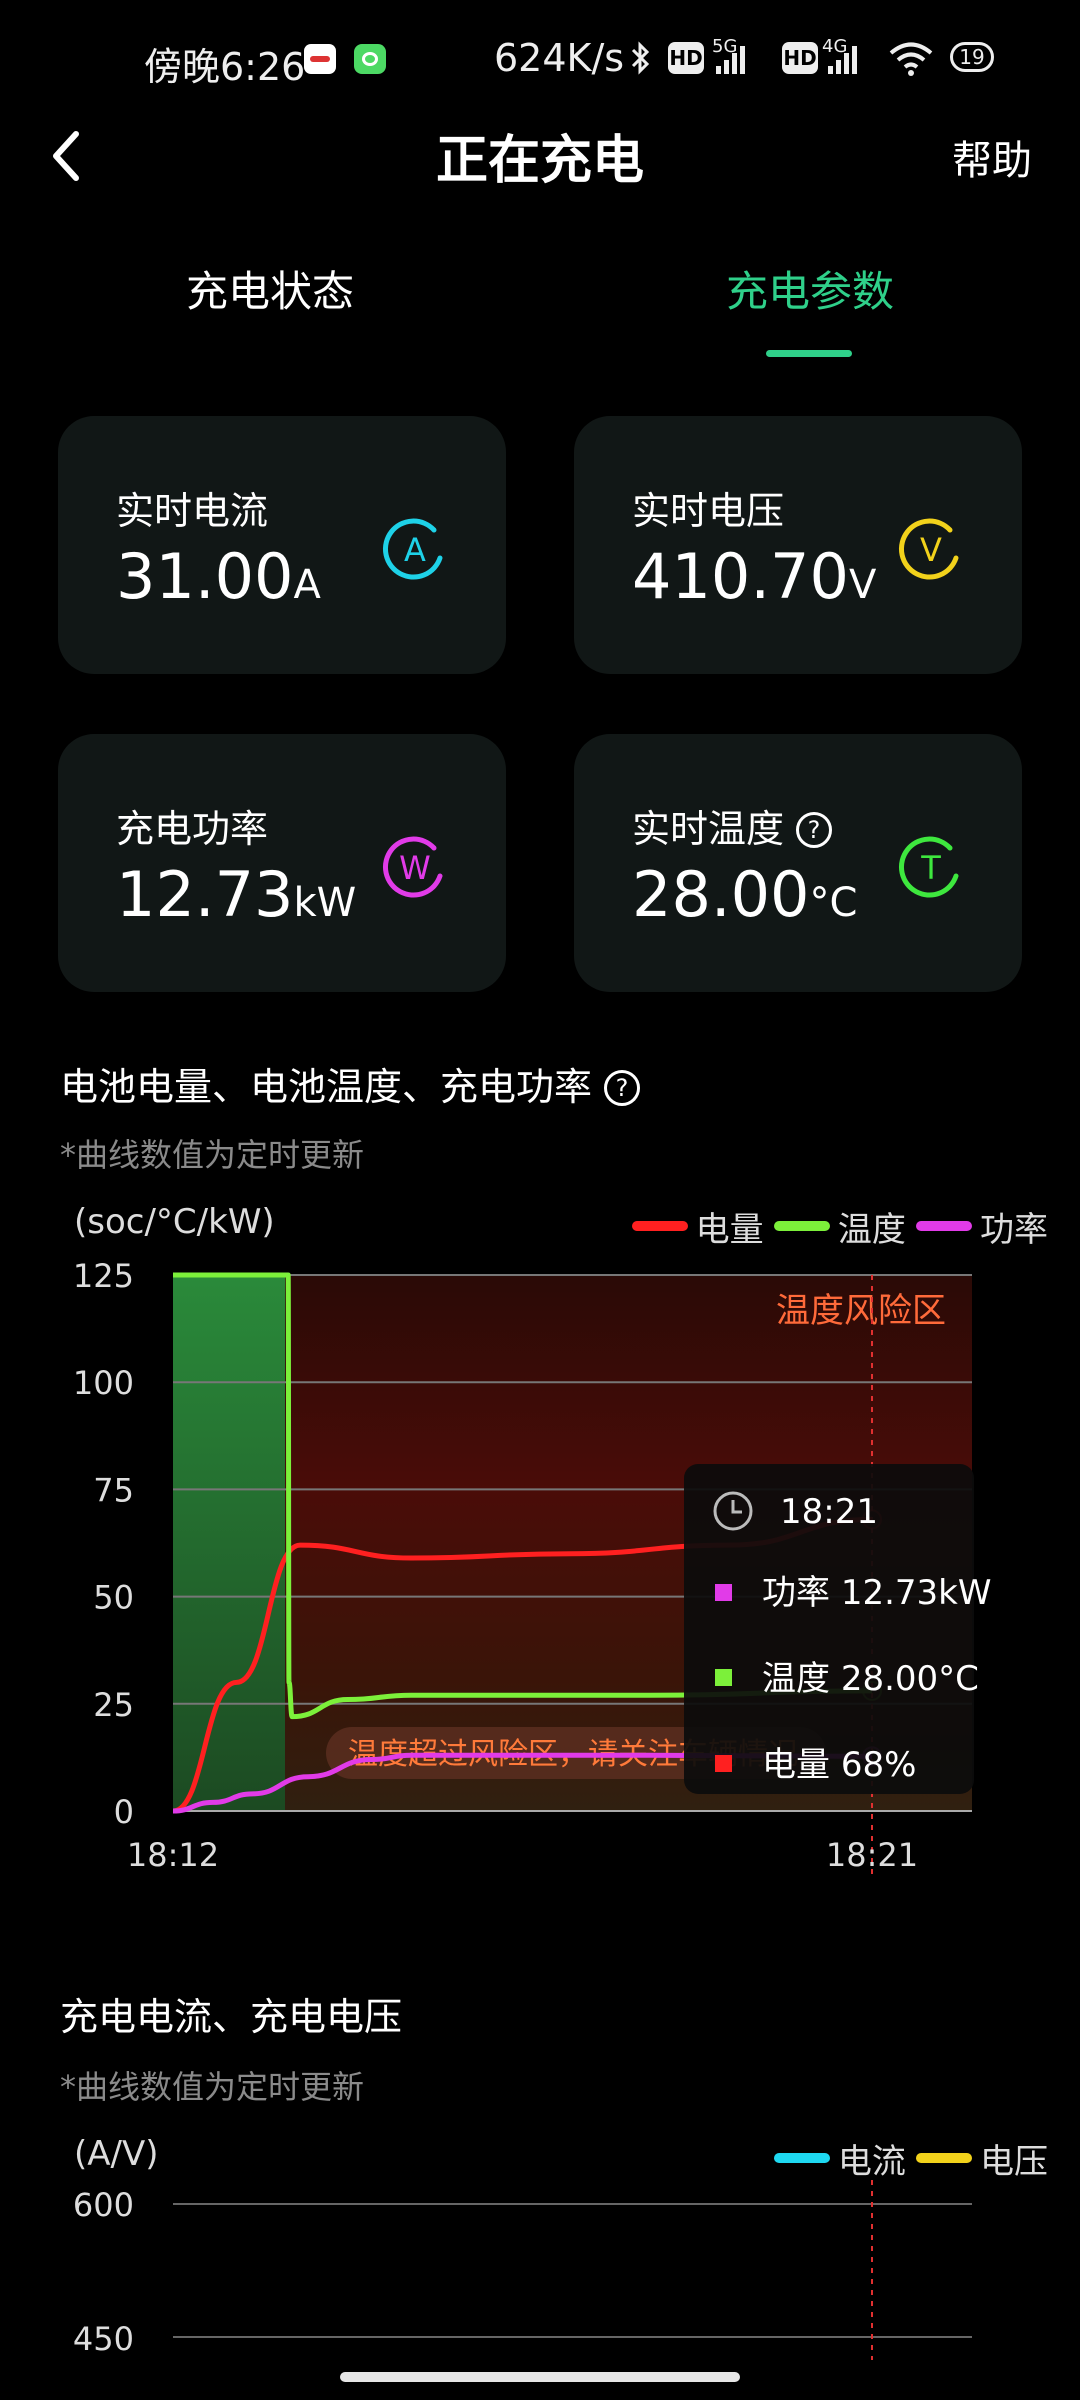  What do you see at coordinates (174, 1222) in the screenshot?
I see `chart1-unit-label: (soc/°C/kW)` at bounding box center [174, 1222].